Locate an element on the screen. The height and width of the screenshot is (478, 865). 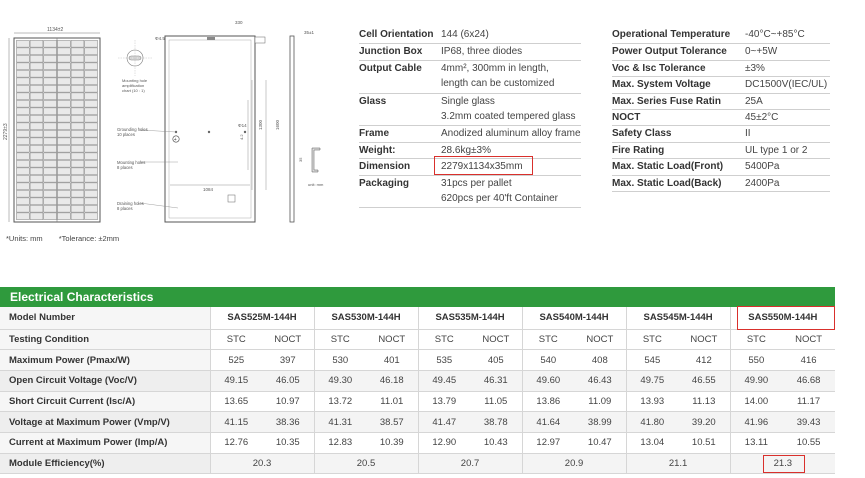
value-cell: 49.60 is located at coordinates (548, 381).